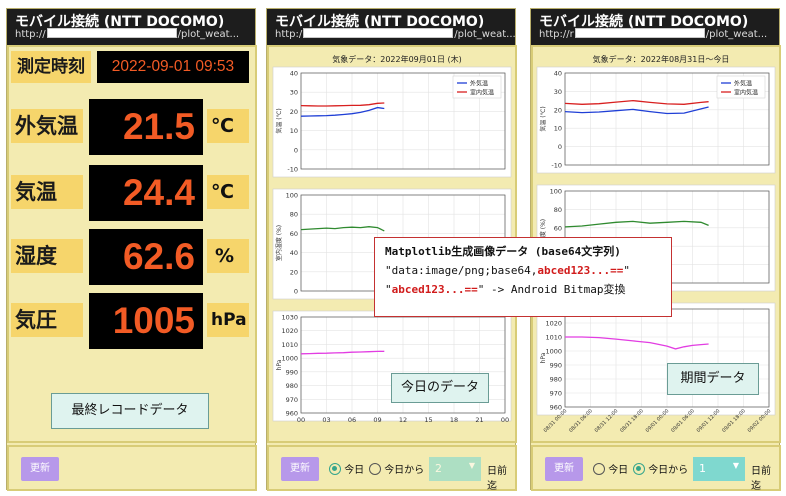 The height and width of the screenshot is (496, 786). I want to click on temp-value: 24.4, so click(146, 193).